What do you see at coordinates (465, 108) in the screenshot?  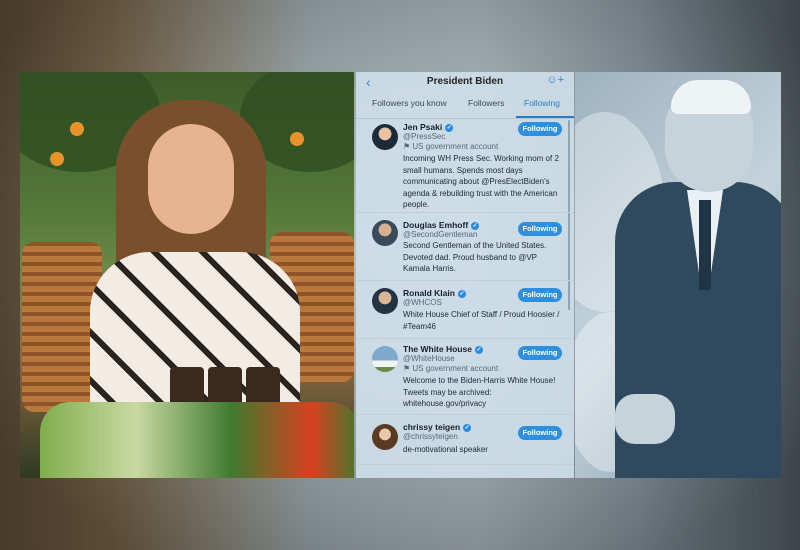 I see `tab-bar: Followers you know Followers Following` at bounding box center [465, 108].